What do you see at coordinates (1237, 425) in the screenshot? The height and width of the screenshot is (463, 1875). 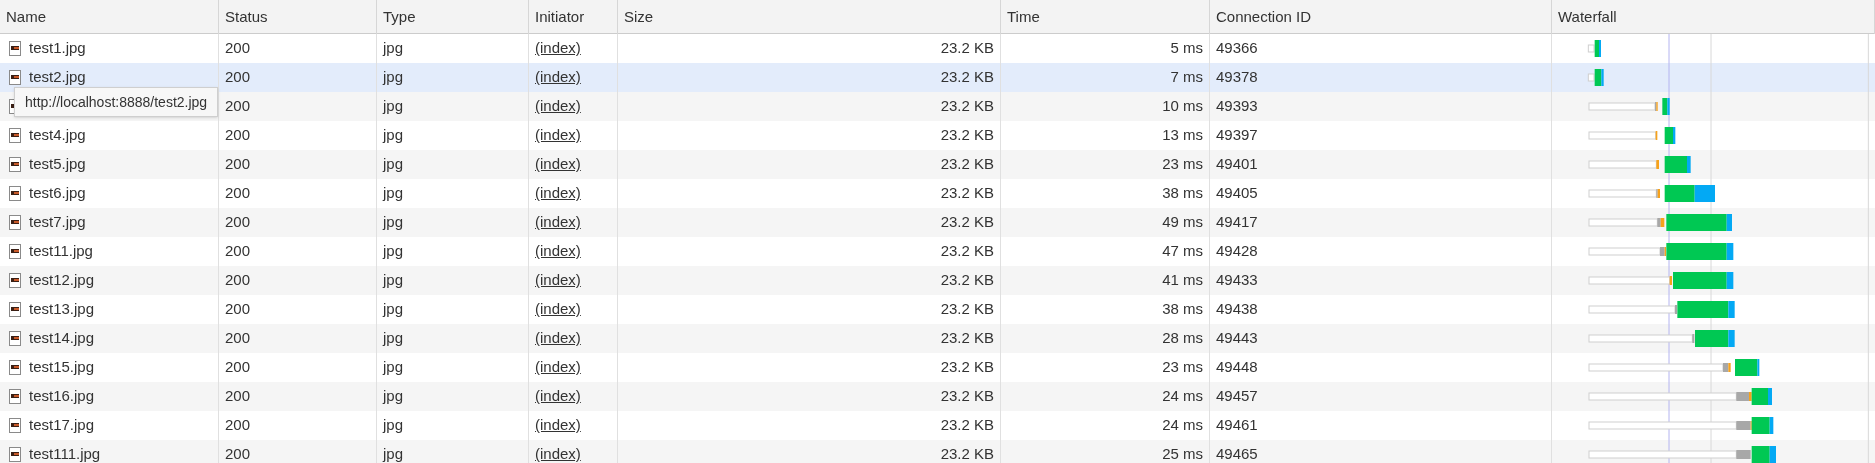 I see `connection-id: 49461` at bounding box center [1237, 425].